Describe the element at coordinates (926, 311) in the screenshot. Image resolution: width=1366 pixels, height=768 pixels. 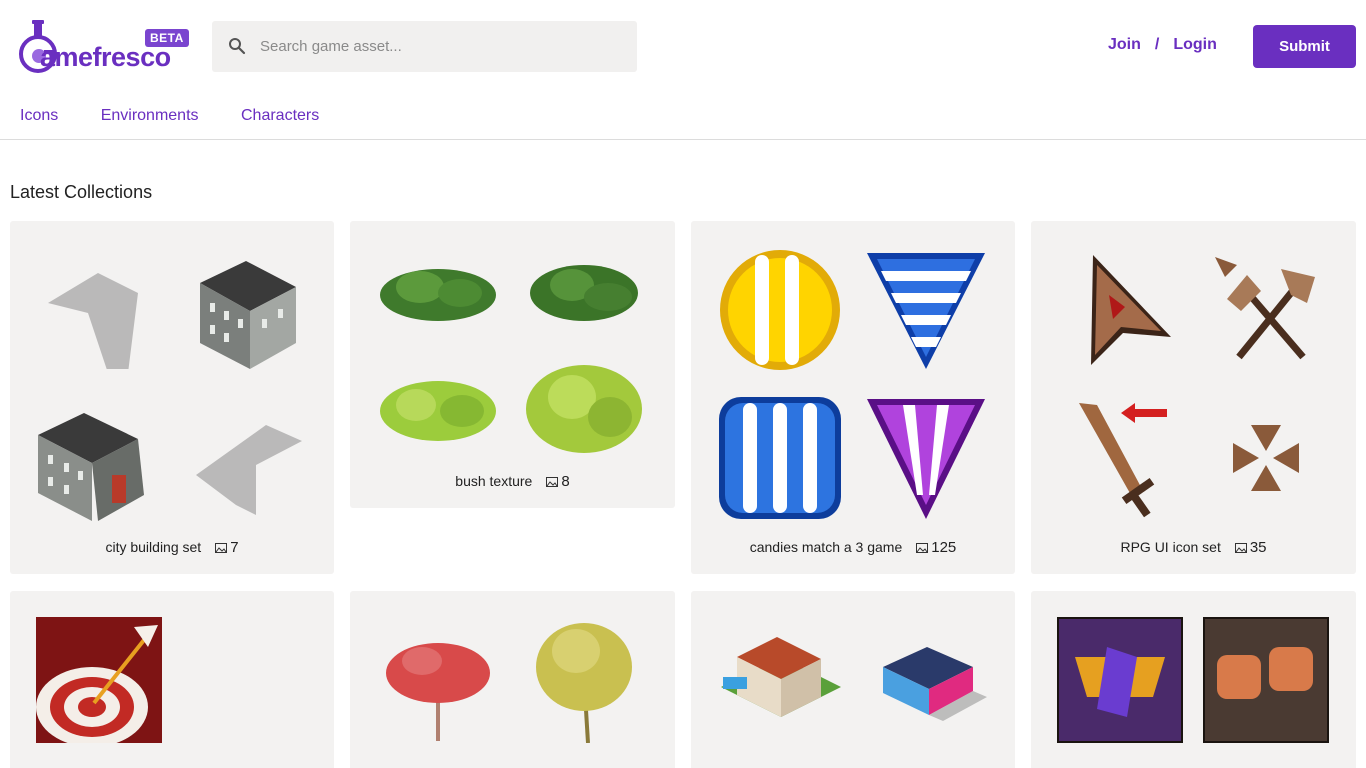
I see `blue-triangle-candy-thumb` at that location.